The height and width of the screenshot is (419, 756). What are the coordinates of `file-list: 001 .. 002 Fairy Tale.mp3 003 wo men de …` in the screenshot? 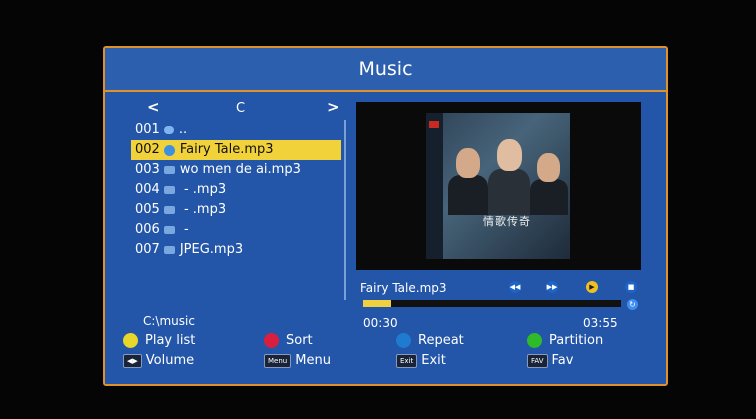 It's located at (236, 190).